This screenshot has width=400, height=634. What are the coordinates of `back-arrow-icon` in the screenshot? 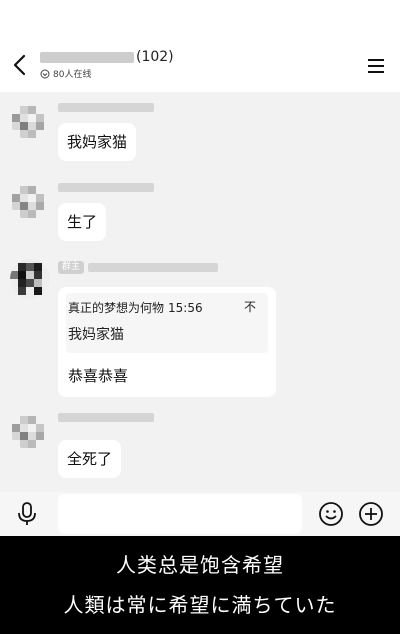 It's located at (19, 65).